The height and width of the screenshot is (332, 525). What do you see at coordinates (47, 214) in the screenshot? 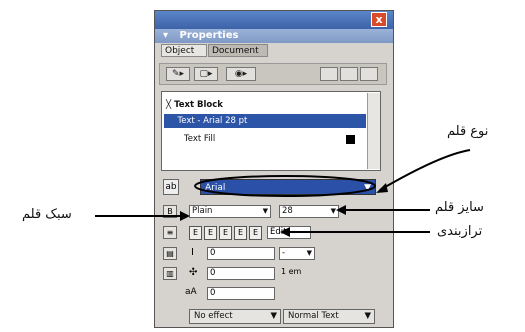
I see `label-font-style: سبک قلم` at bounding box center [47, 214].